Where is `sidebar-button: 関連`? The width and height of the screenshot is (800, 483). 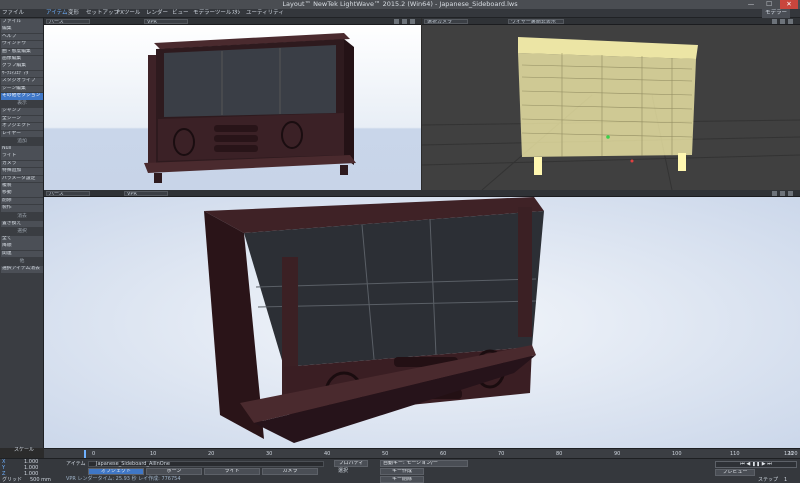 sidebar-button: 関連 is located at coordinates (22, 254).